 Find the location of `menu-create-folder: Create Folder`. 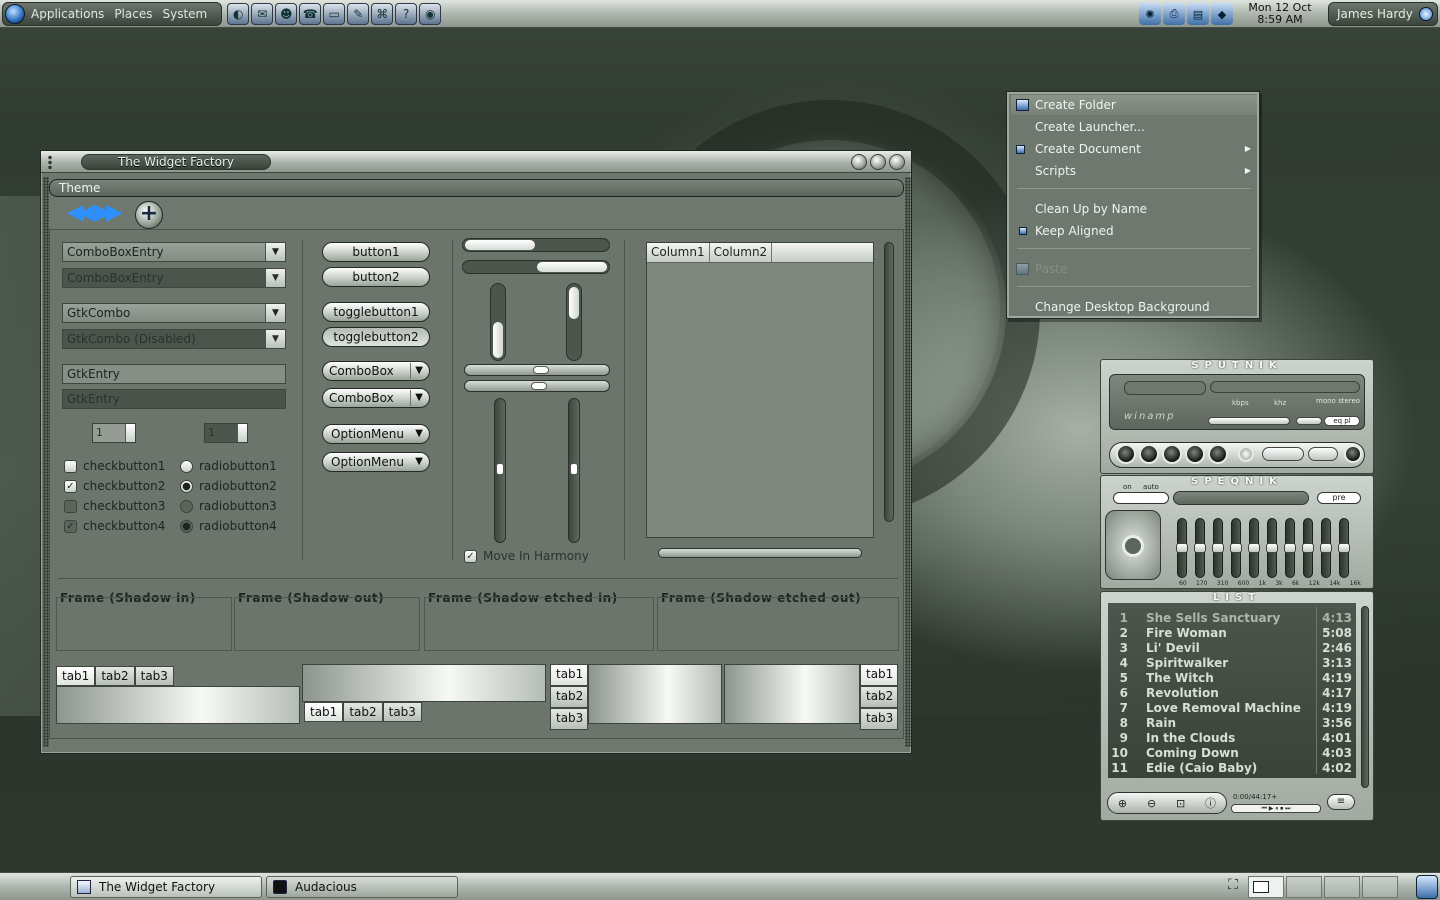

menu-create-folder: Create Folder is located at coordinates (1134, 105).